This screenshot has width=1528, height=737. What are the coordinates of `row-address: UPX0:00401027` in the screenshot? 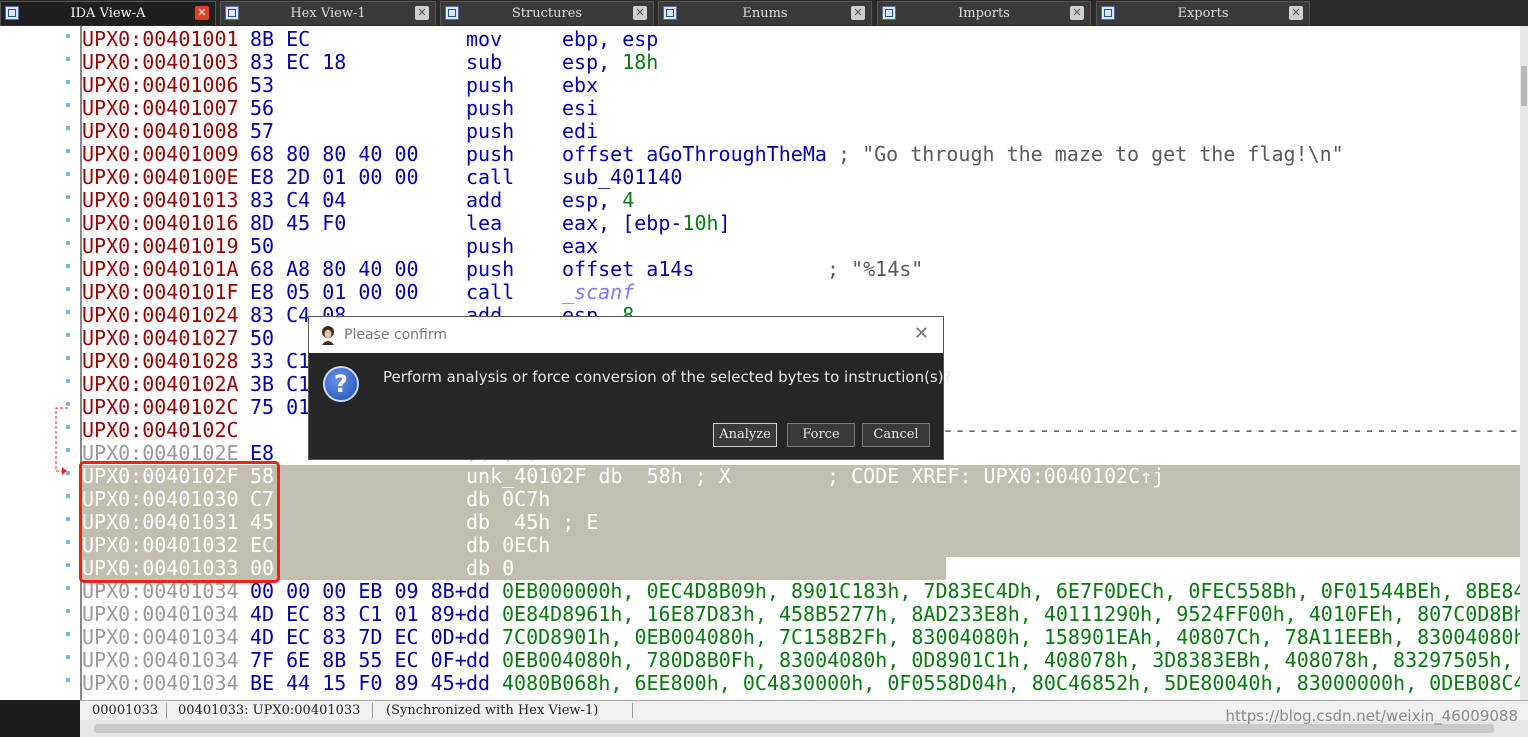 It's located at (160, 338).